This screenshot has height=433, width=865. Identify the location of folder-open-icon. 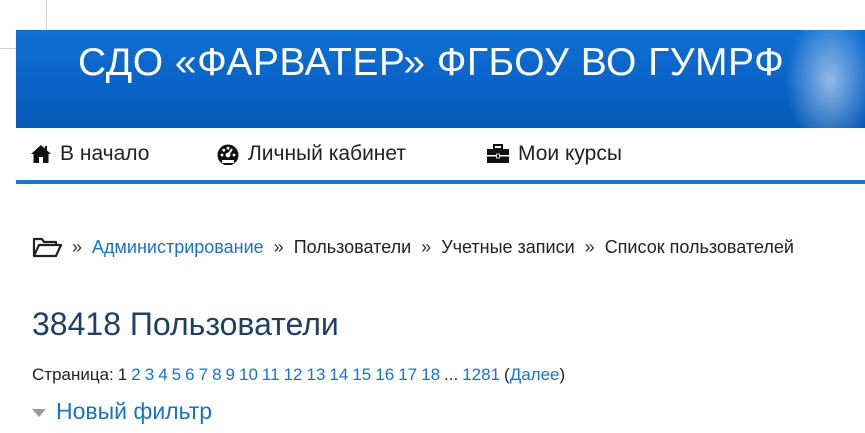
(47, 247).